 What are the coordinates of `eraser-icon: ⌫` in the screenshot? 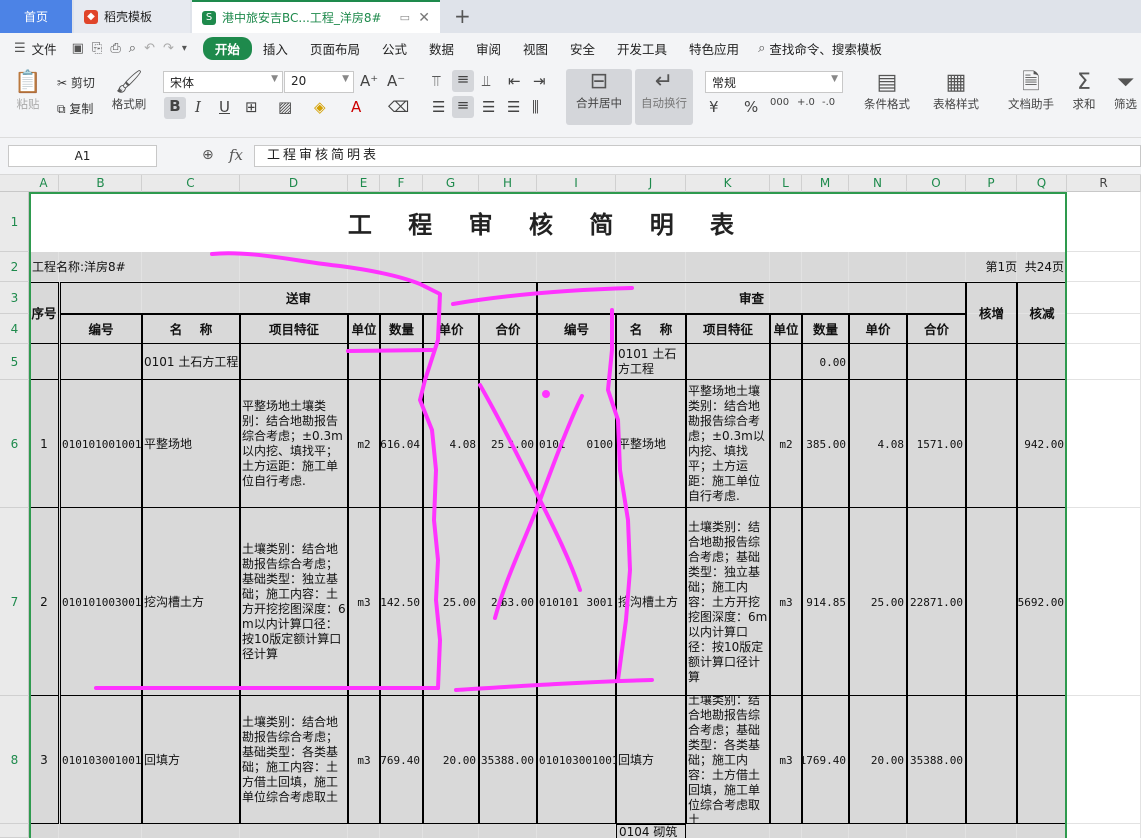 It's located at (398, 107).